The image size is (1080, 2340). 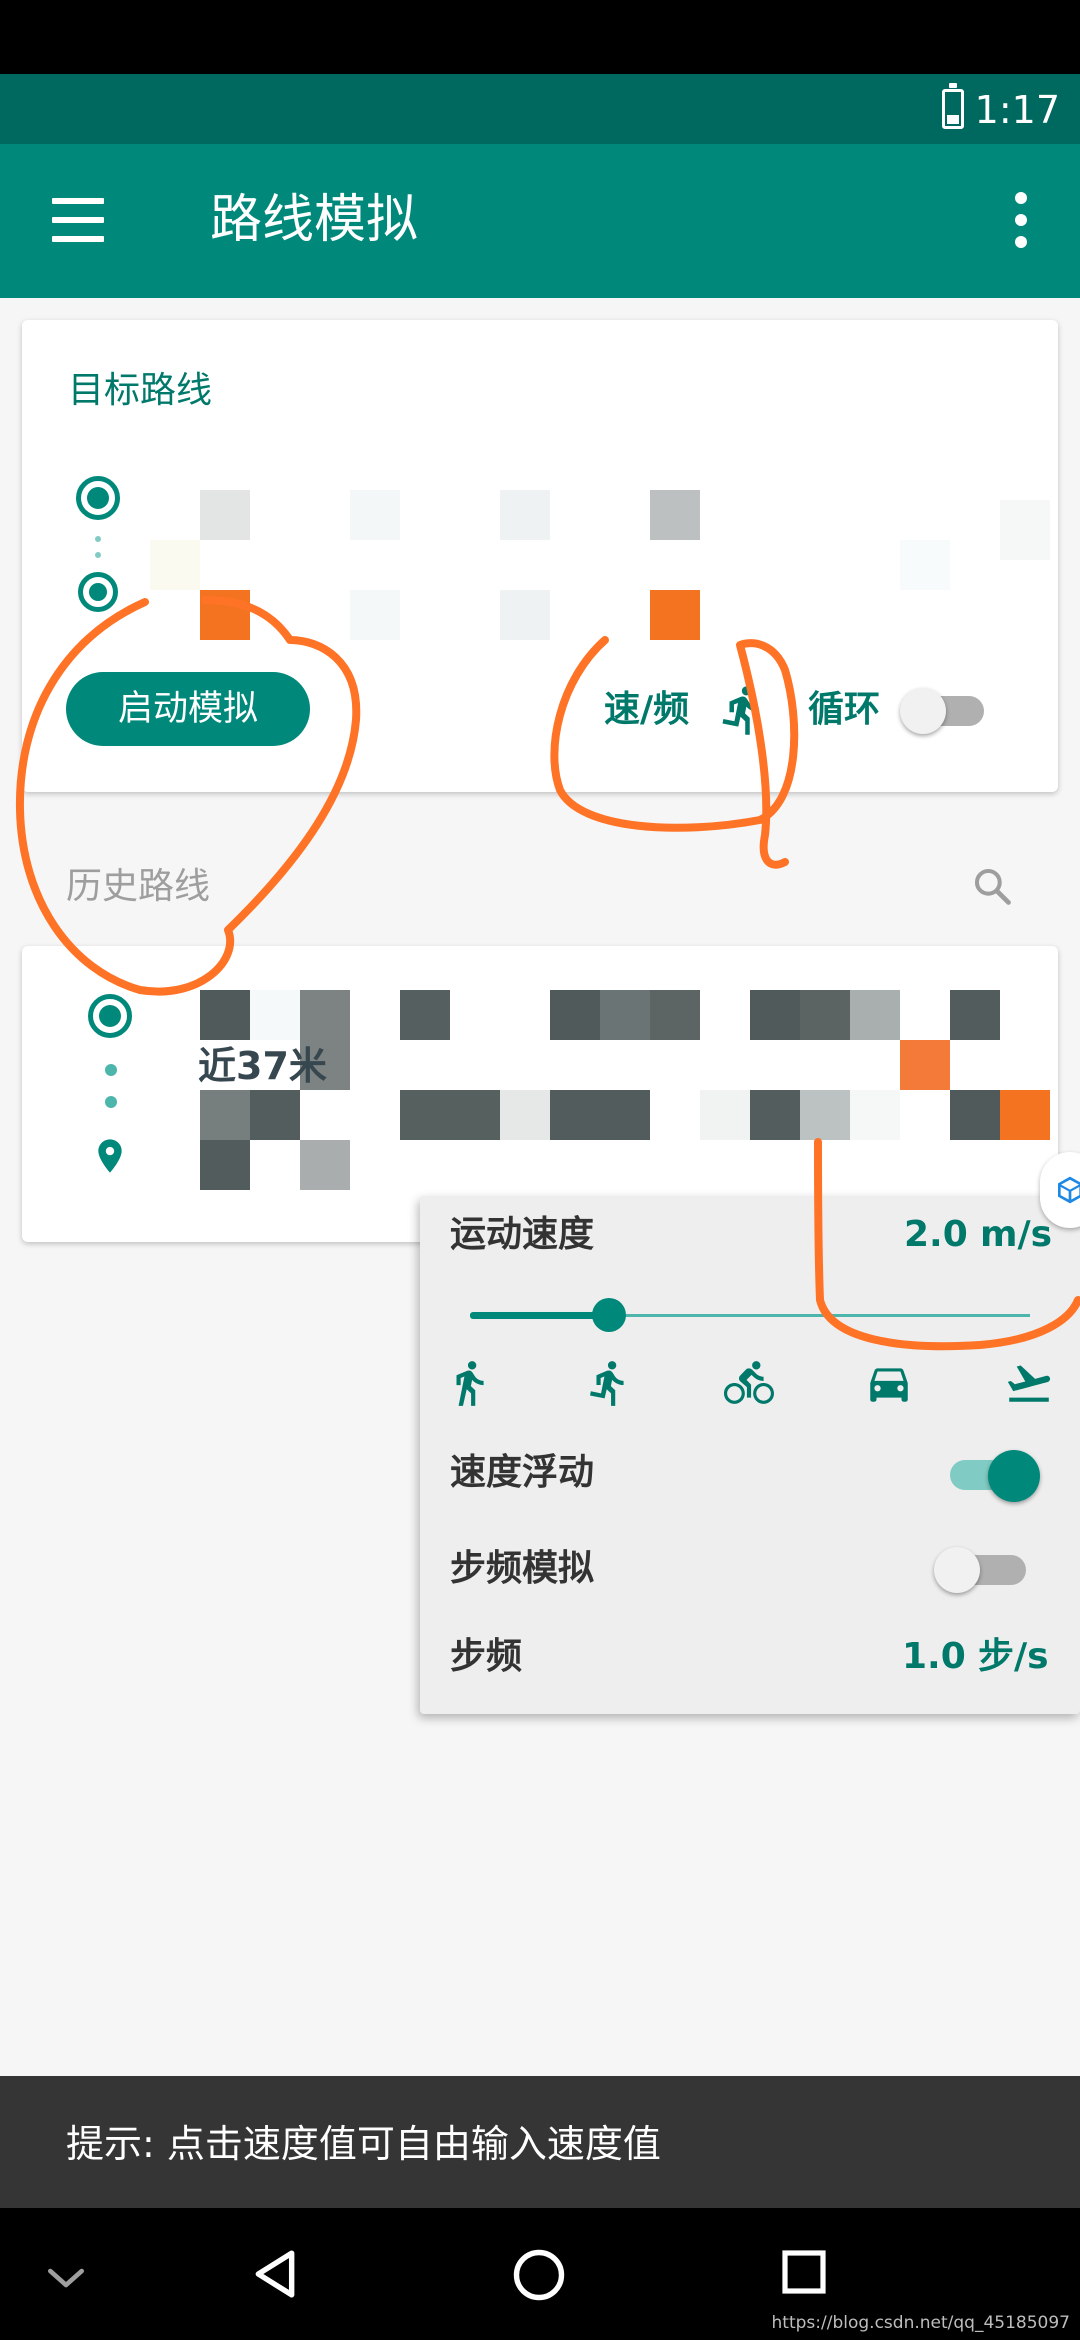 What do you see at coordinates (522, 1234) in the screenshot?
I see `speed-label: 运动速度` at bounding box center [522, 1234].